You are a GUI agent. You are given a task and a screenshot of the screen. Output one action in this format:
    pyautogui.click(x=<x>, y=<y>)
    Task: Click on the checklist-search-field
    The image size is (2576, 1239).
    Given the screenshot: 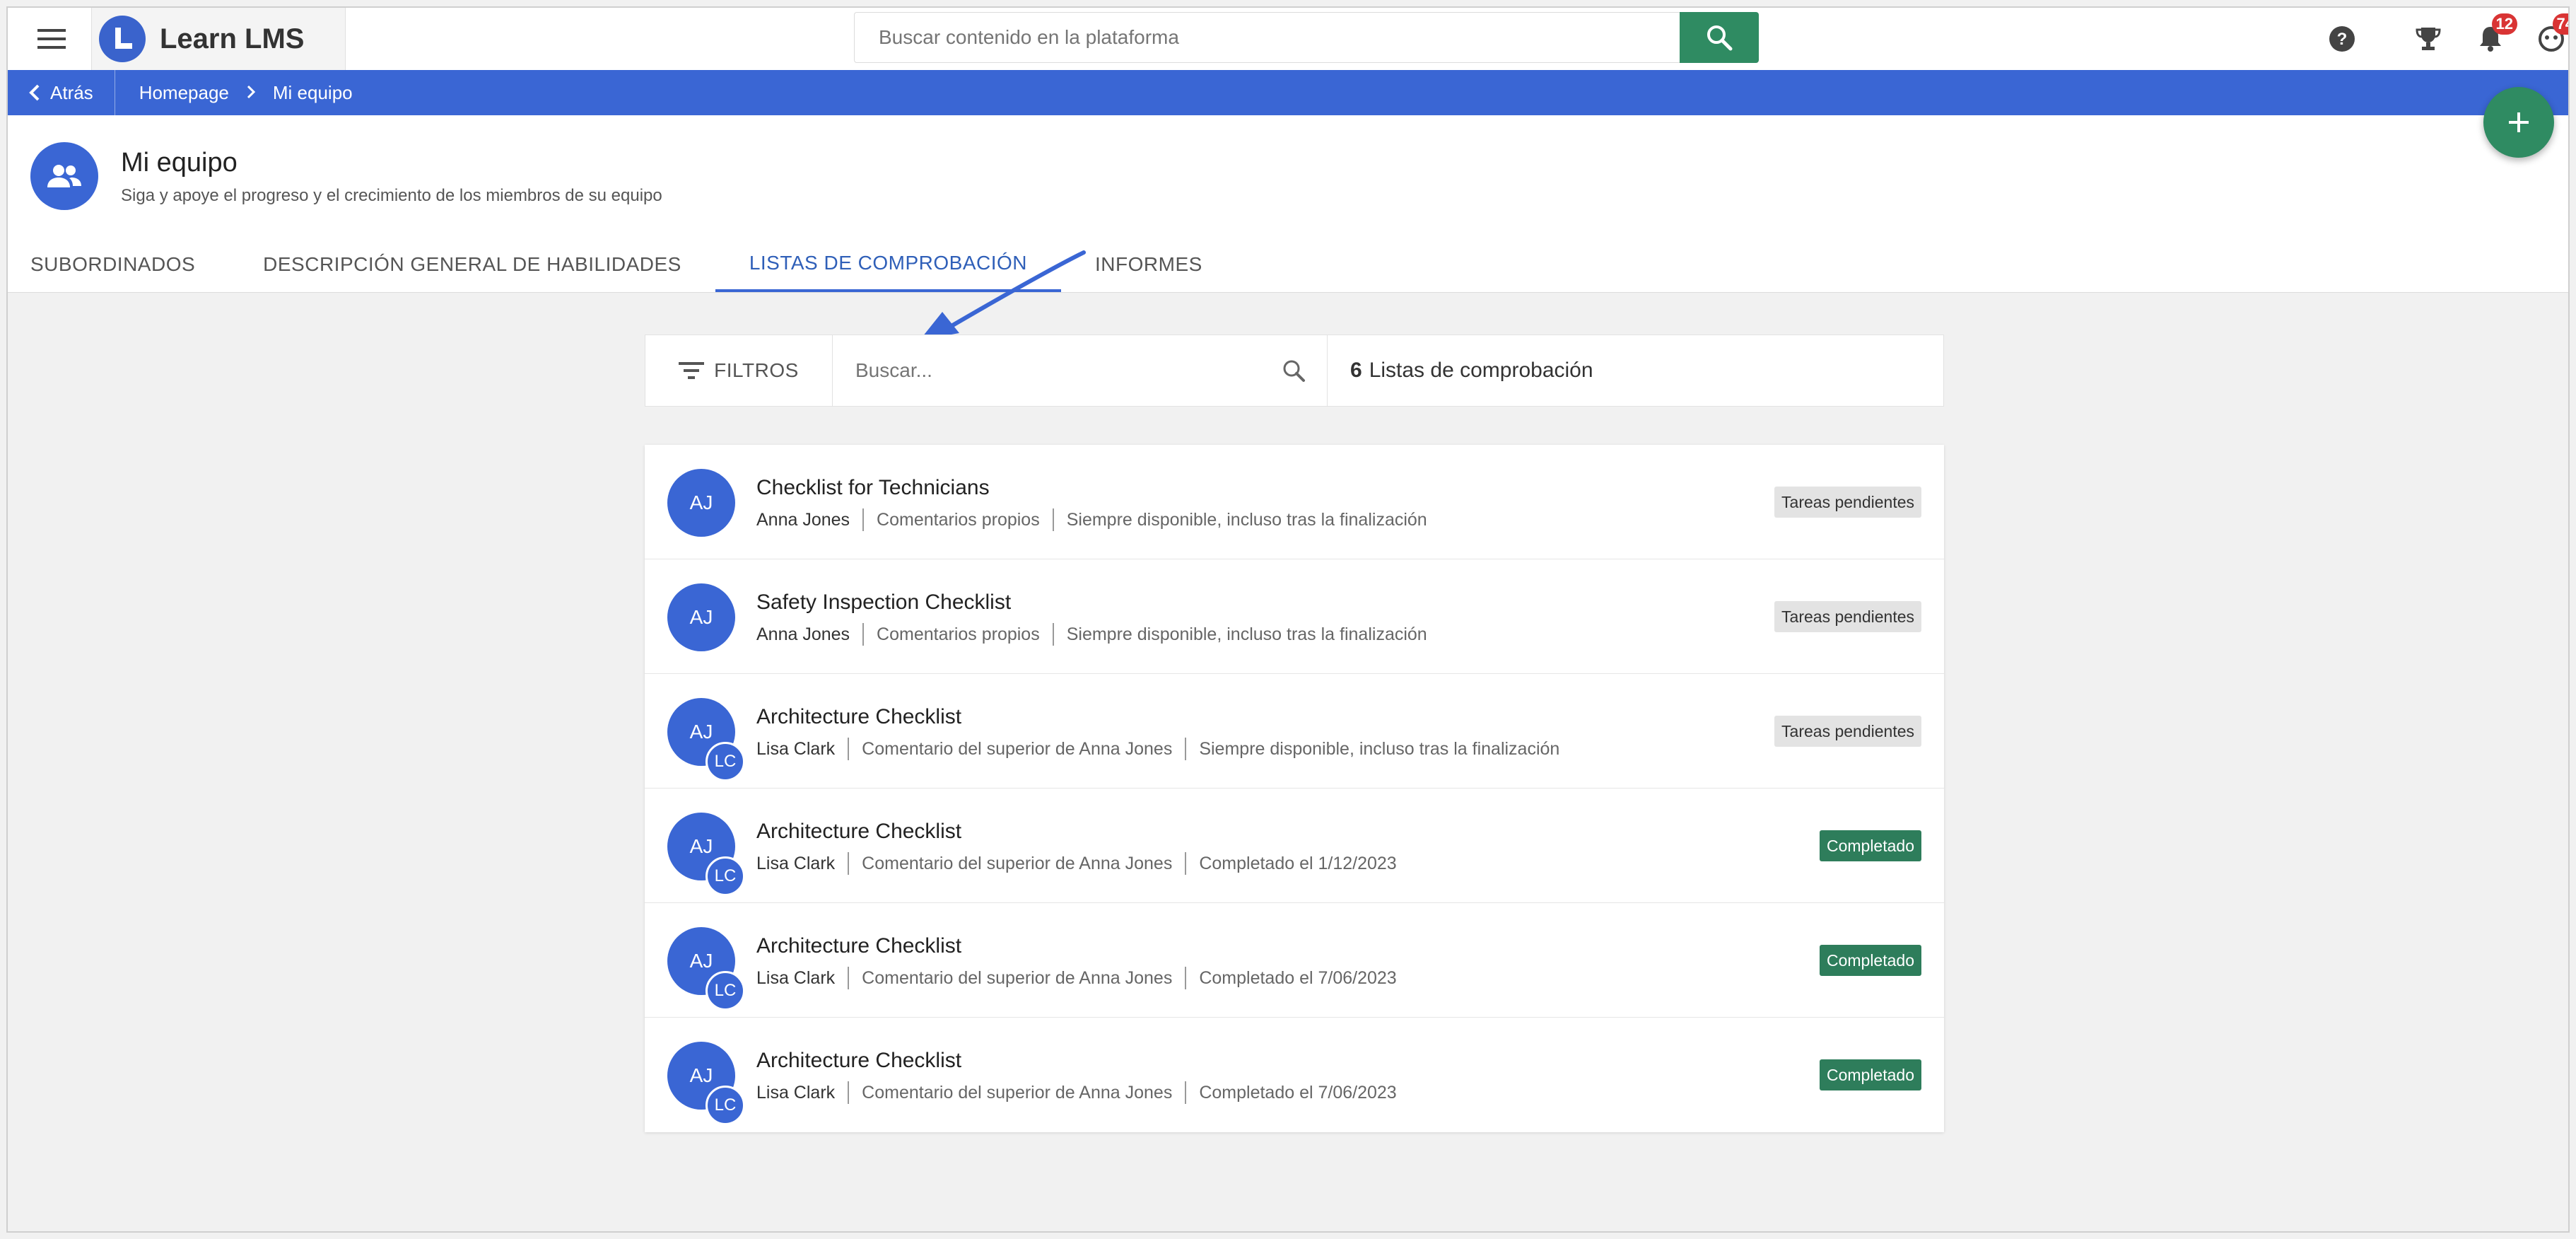 What is the action you would take?
    pyautogui.click(x=1080, y=371)
    